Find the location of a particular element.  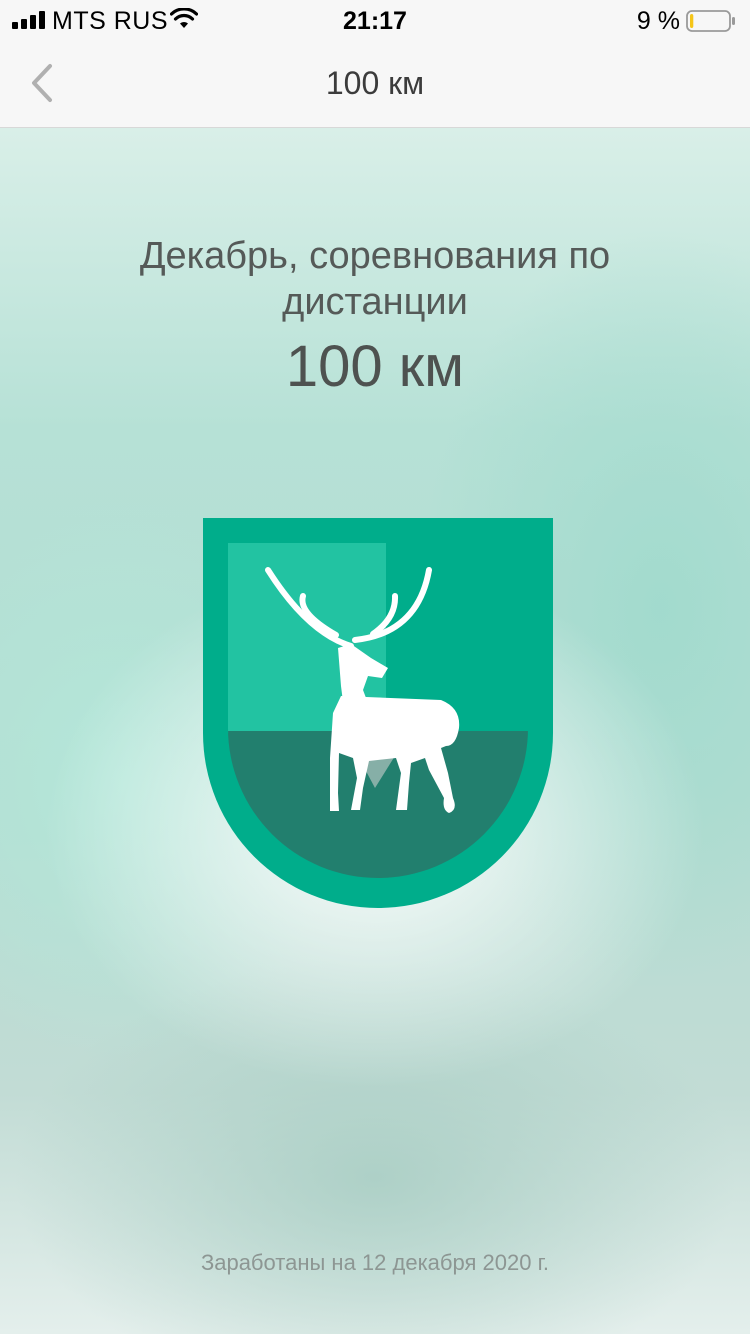

chevron-left-icon is located at coordinates (42, 83).